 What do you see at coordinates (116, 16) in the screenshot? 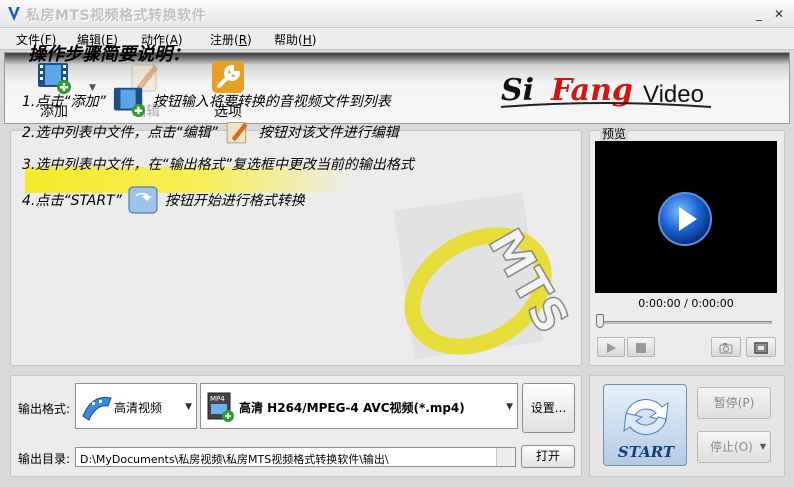
I see `window-title: 私房MTS视频格式转换软件` at bounding box center [116, 16].